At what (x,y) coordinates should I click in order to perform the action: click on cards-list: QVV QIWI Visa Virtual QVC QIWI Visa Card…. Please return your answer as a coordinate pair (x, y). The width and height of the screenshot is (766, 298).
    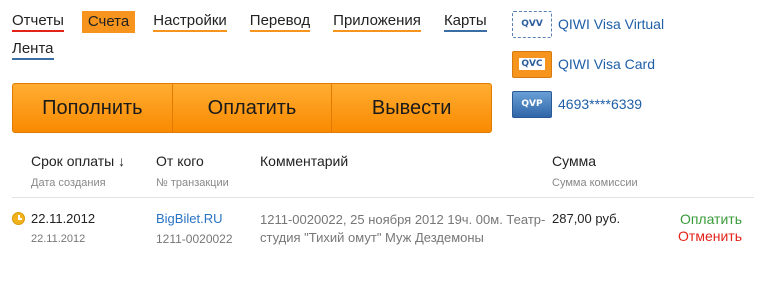
    Looking at the image, I should click on (588, 64).